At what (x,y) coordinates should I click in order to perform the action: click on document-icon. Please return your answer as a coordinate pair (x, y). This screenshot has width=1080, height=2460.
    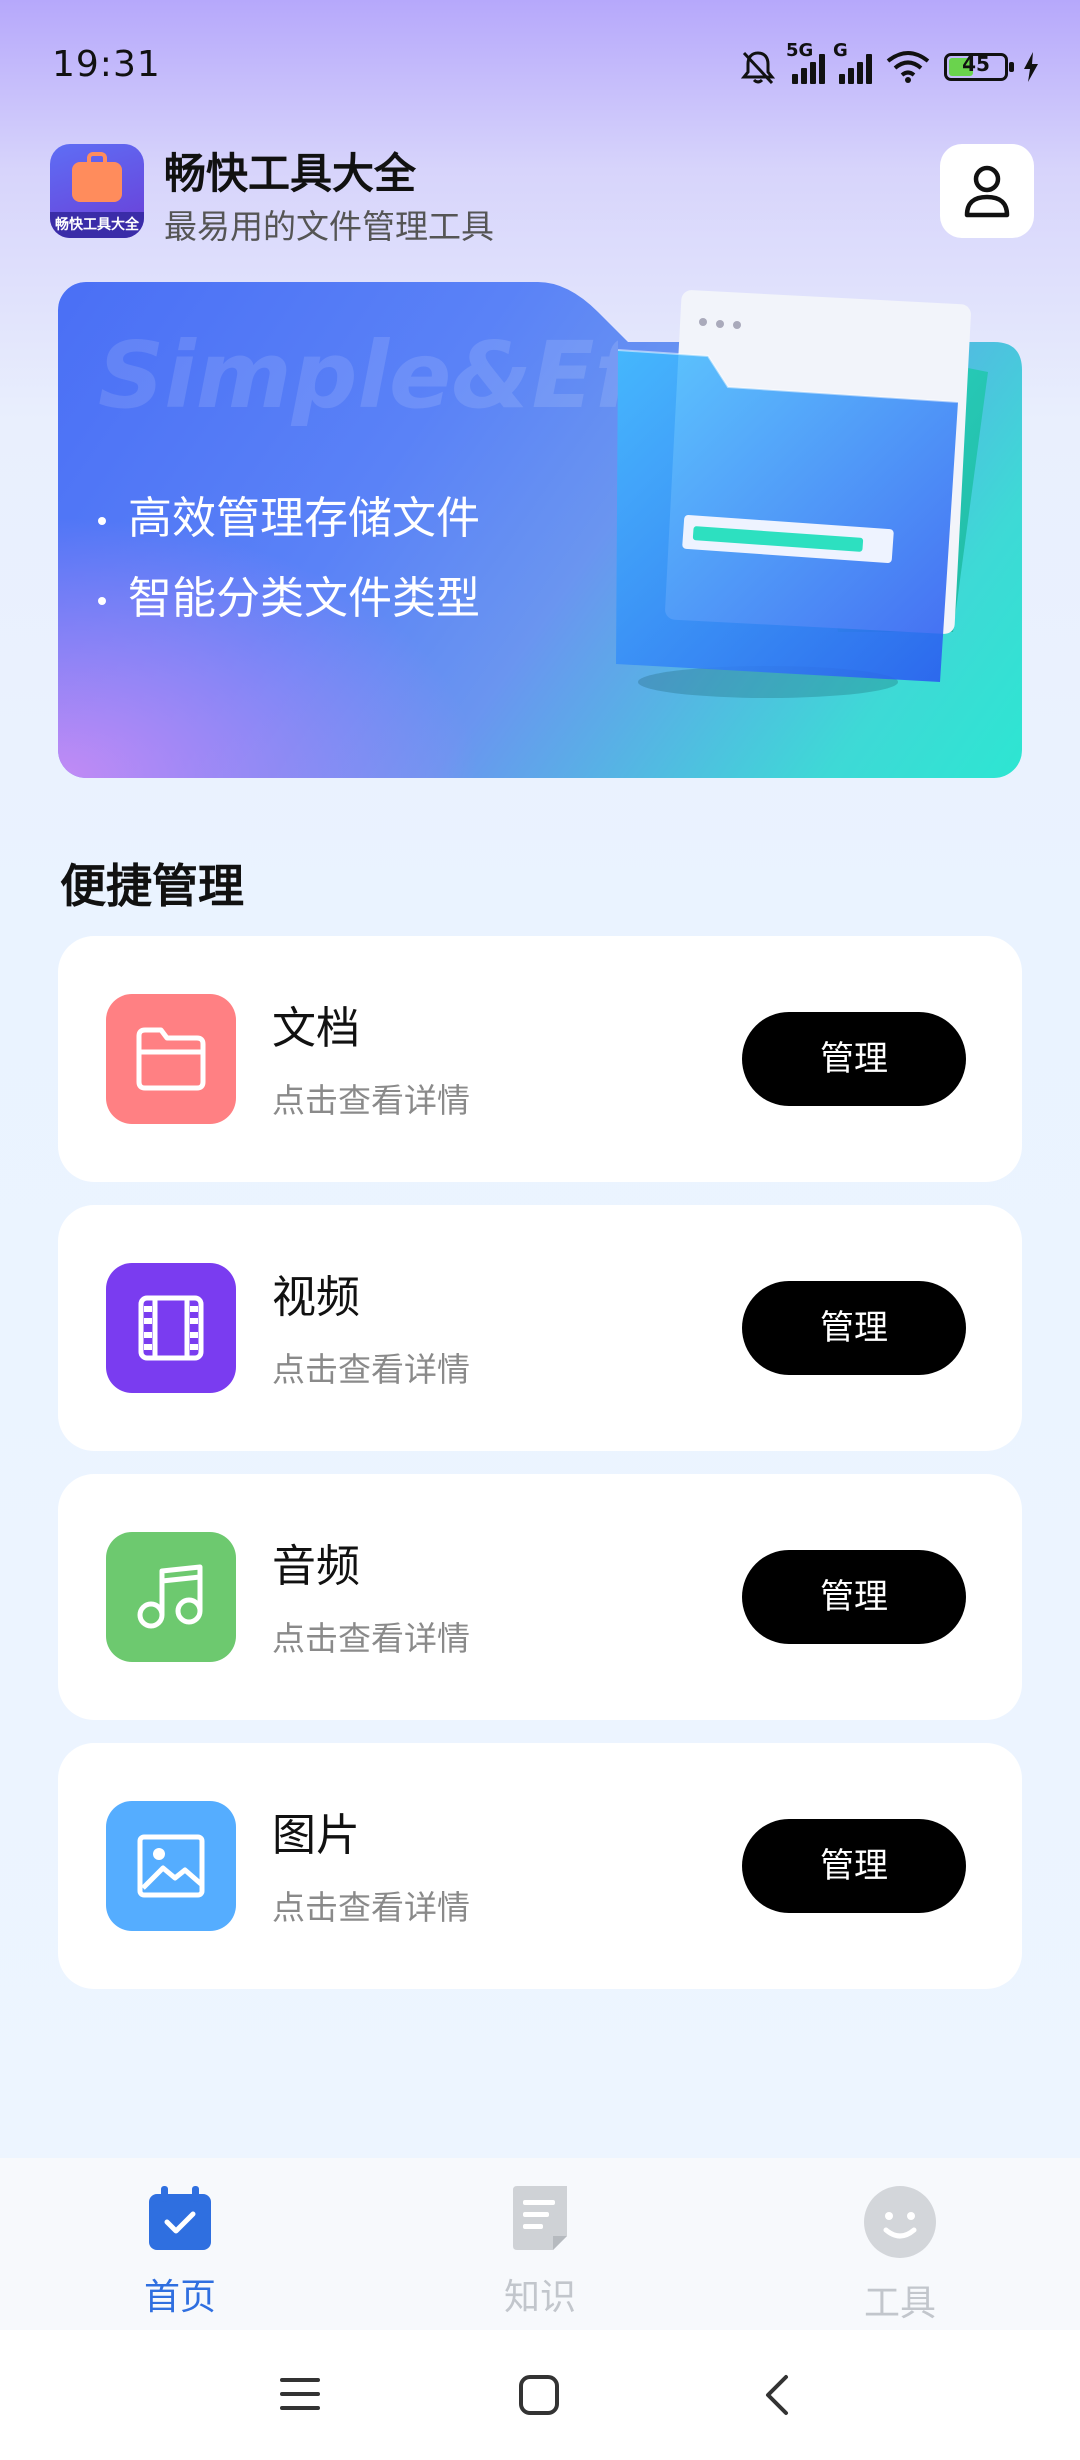
    Looking at the image, I should click on (540, 2218).